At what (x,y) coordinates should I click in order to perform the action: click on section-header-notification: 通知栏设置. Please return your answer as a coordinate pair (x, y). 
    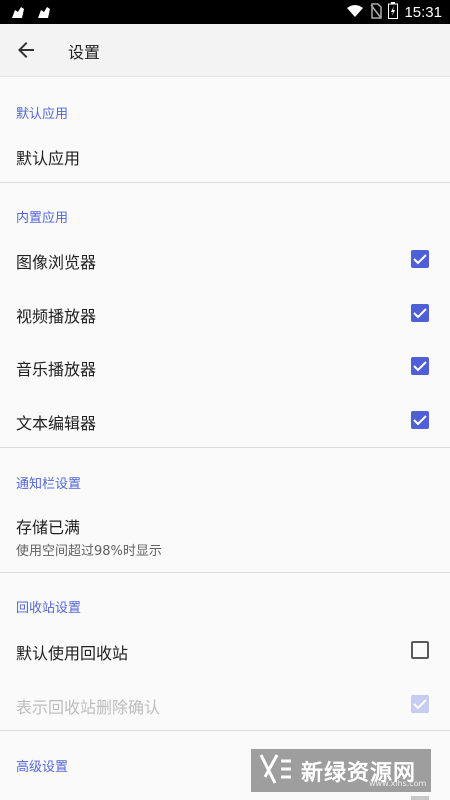
    Looking at the image, I should click on (49, 484).